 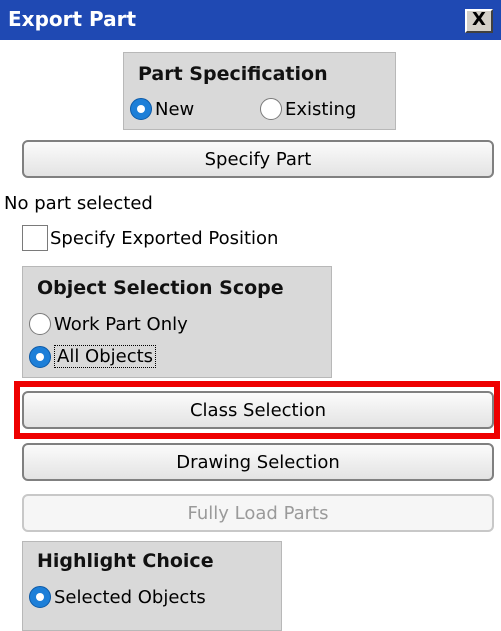 What do you see at coordinates (271, 109) in the screenshot?
I see `radio-existing-indicator` at bounding box center [271, 109].